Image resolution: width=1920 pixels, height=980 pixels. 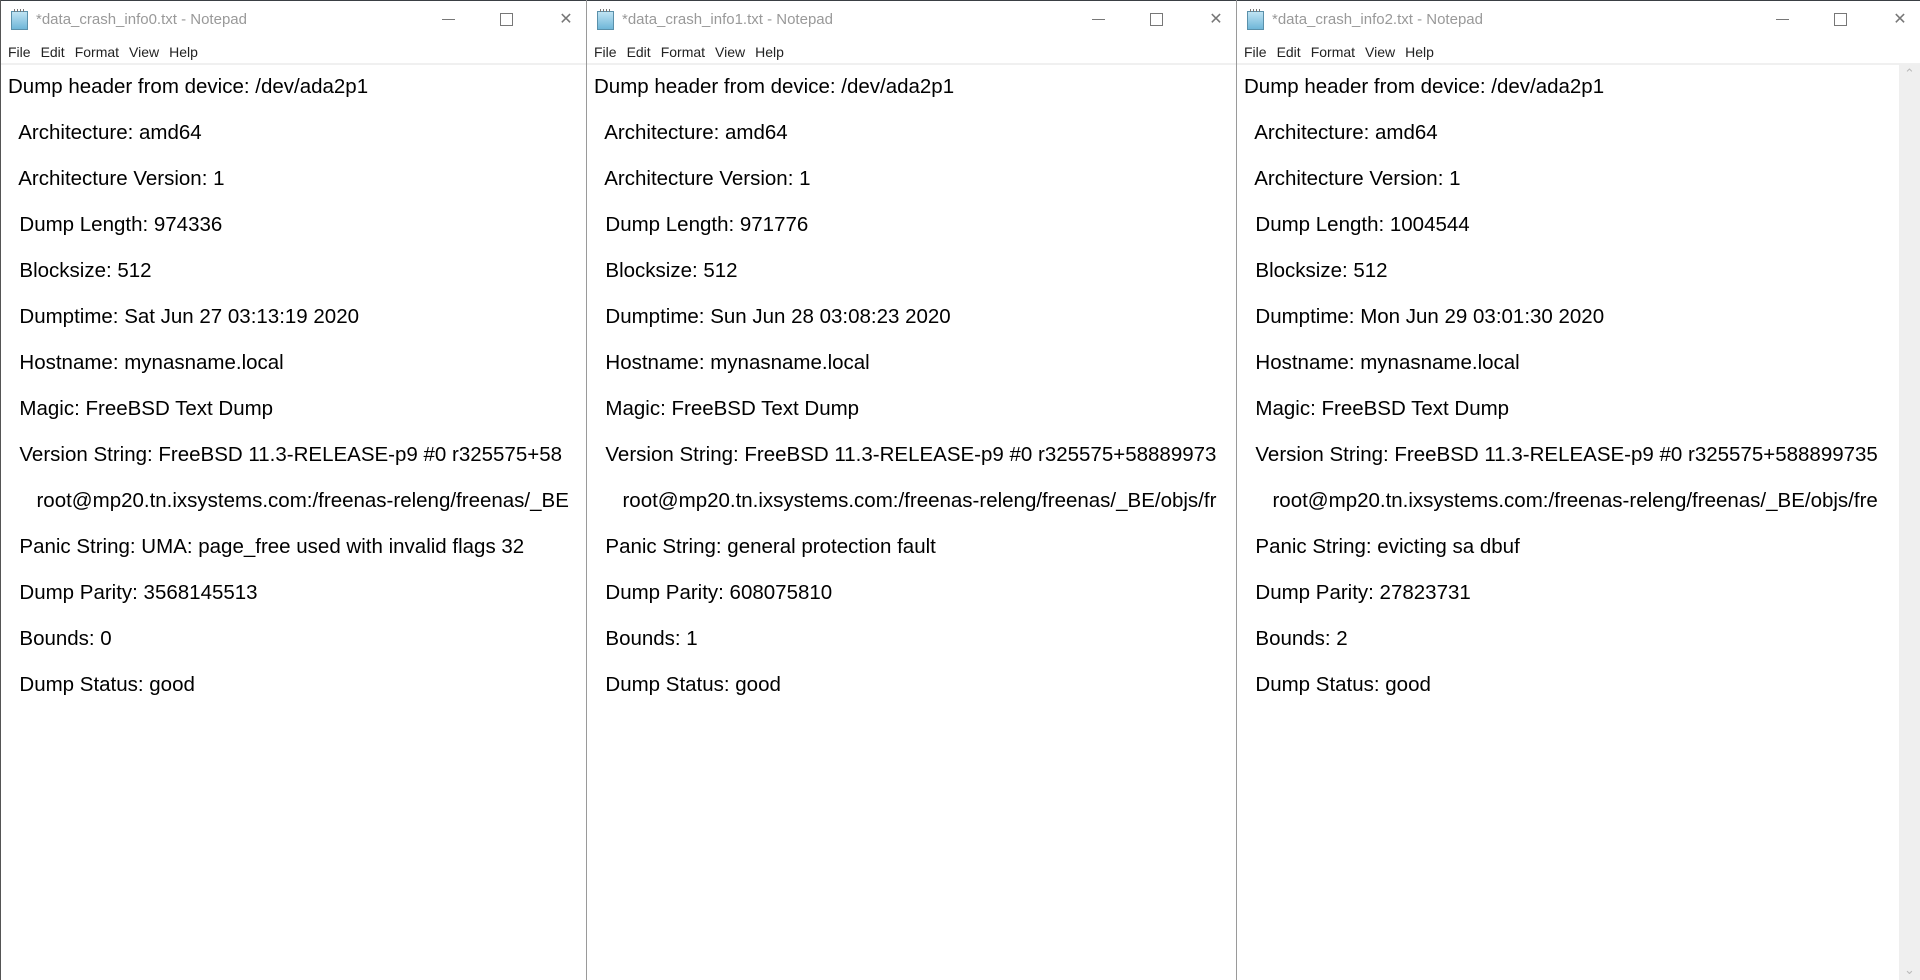 What do you see at coordinates (133, 592) in the screenshot?
I see `text-line: Dump Parity: 3568145513` at bounding box center [133, 592].